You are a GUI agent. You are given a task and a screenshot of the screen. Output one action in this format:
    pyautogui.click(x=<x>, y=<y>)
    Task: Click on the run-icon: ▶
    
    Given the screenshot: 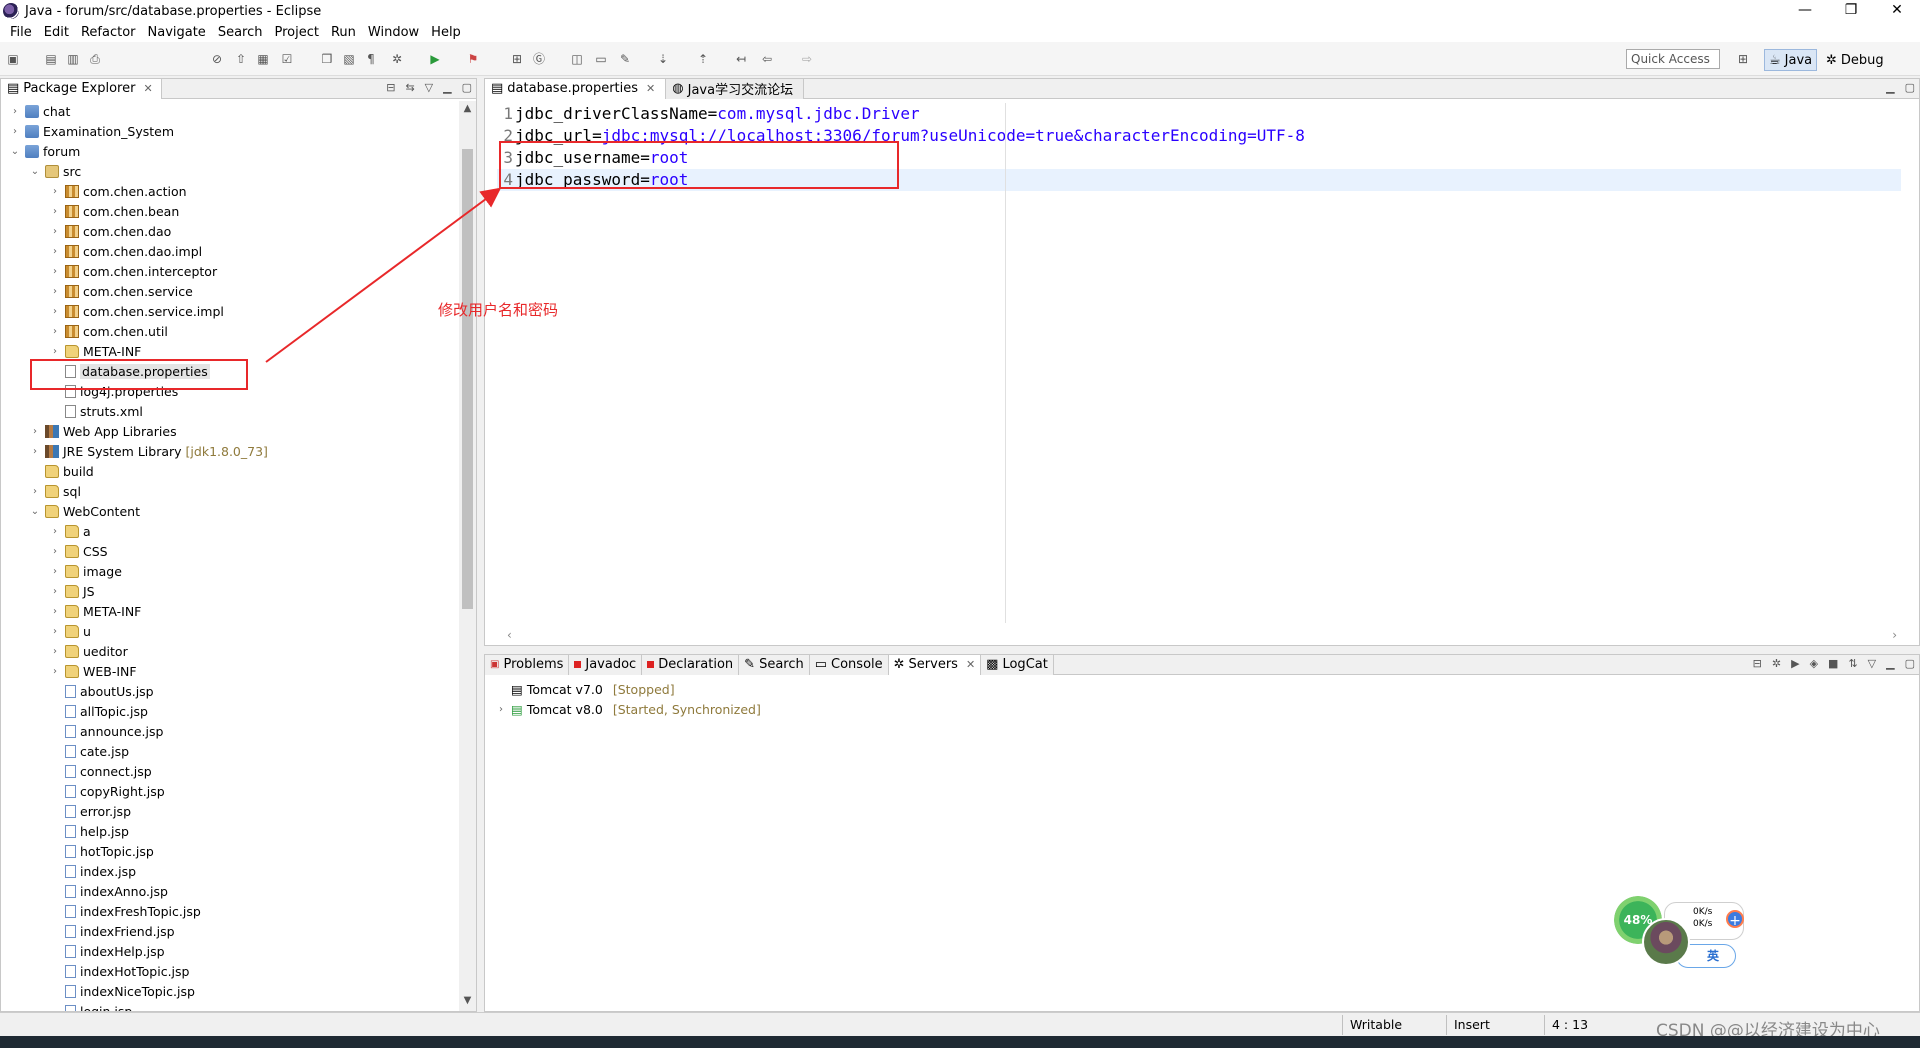 What is the action you would take?
    pyautogui.click(x=435, y=59)
    